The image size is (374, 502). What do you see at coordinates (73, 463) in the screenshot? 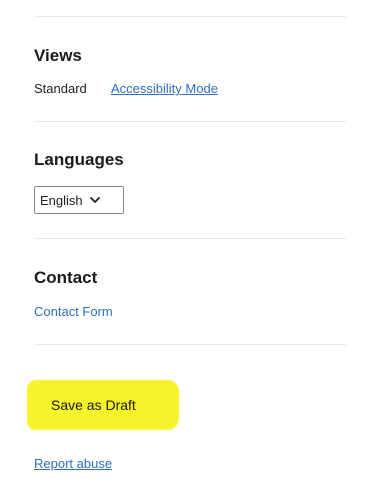
I see `report-abuse-link: Report abuse` at bounding box center [73, 463].